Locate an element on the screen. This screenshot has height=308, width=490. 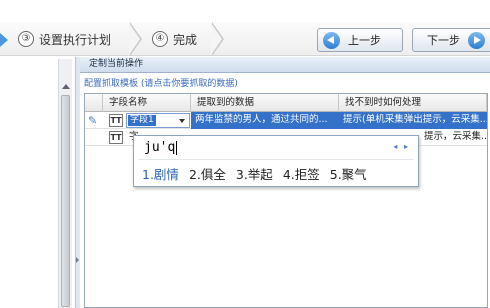
wizard-steps-bar: ③ 设置执行计划 ④ 完成 上一步 下一步 is located at coordinates (245, 39).